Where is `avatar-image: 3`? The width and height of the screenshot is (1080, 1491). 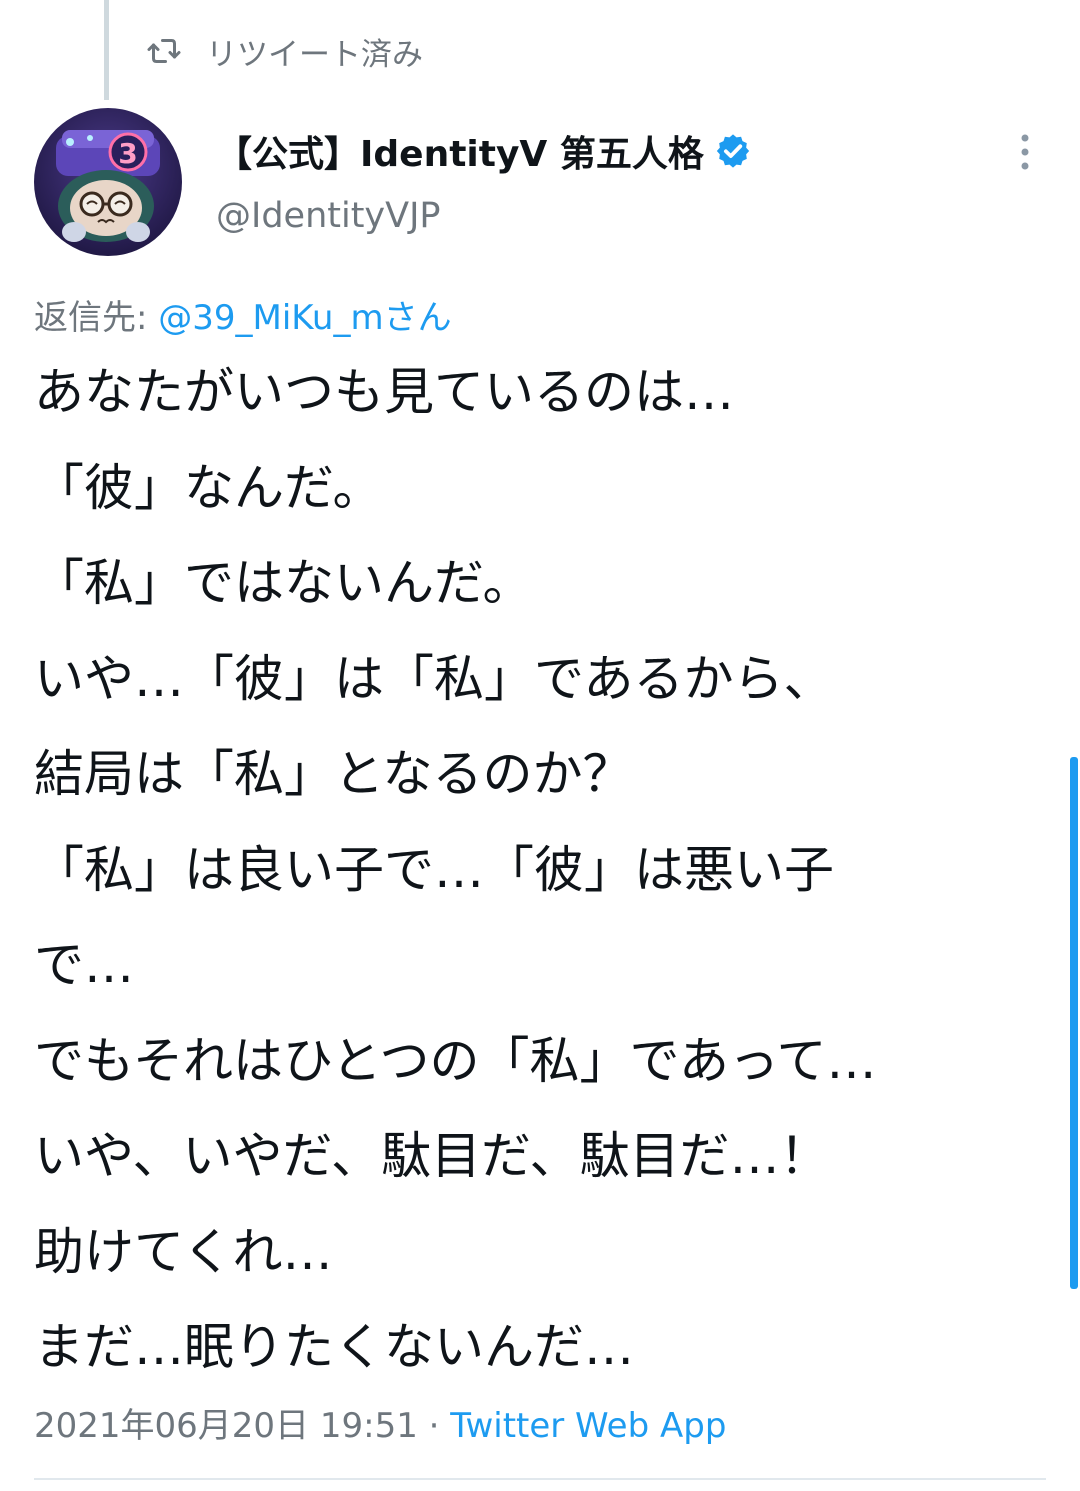
avatar-image: 3 is located at coordinates (108, 182).